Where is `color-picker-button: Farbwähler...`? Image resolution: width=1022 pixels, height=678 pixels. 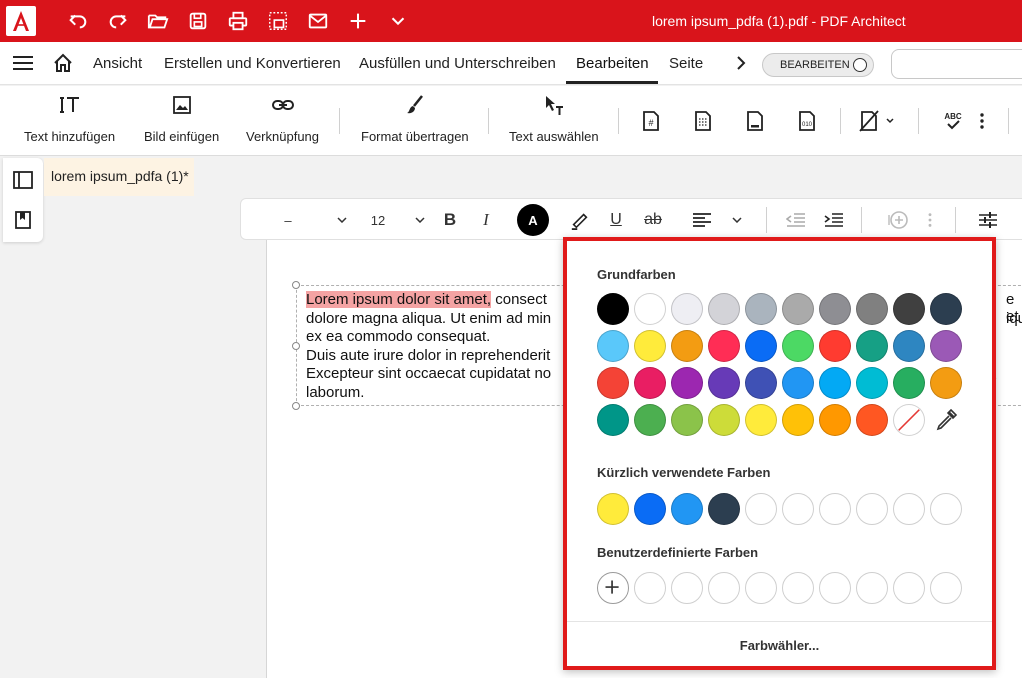 color-picker-button: Farbwähler... is located at coordinates (779, 645).